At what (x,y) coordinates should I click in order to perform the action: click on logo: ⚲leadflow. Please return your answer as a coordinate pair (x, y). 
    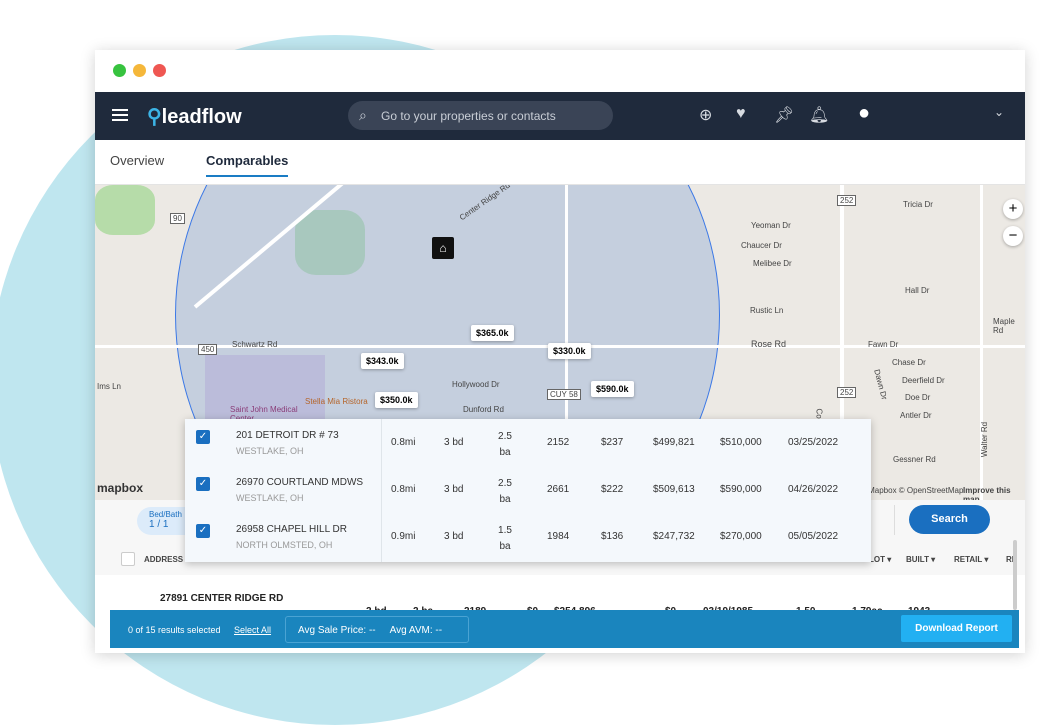
    Looking at the image, I should click on (194, 116).